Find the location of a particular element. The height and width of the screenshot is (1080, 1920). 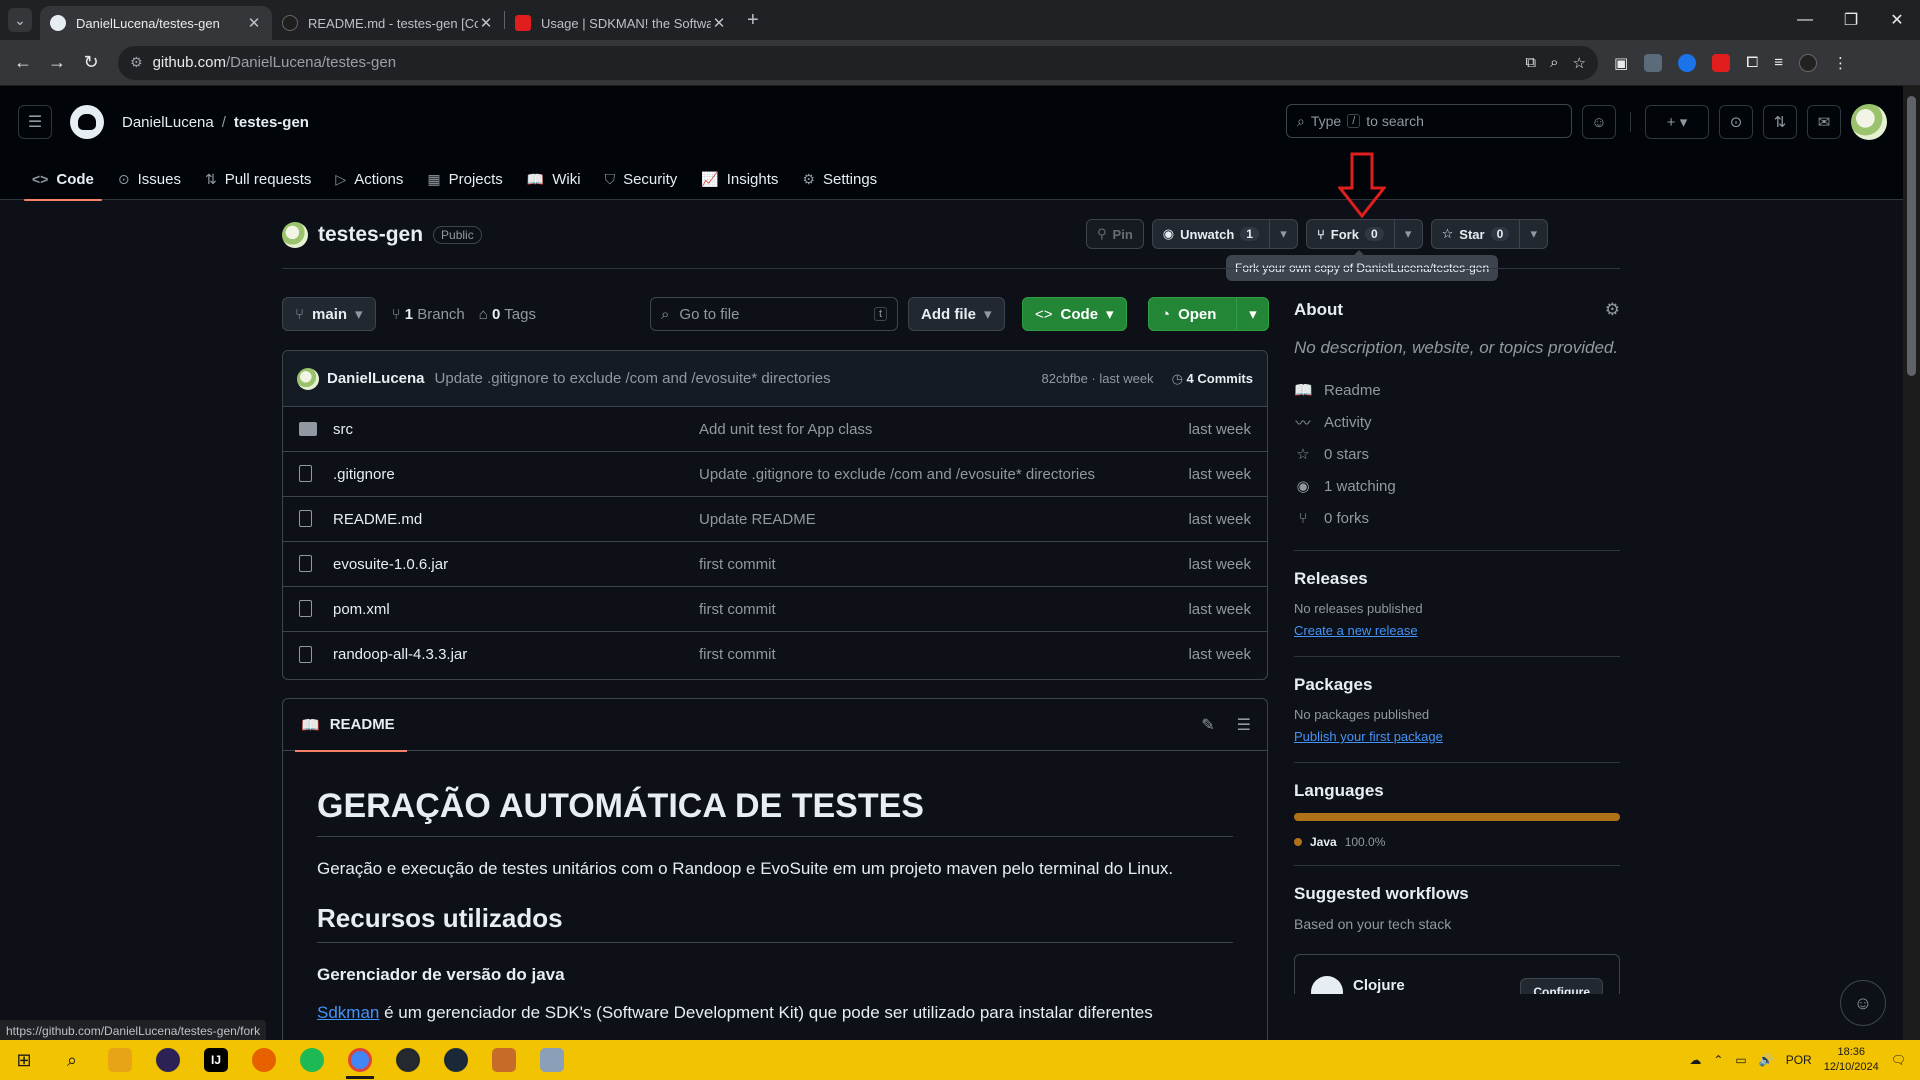

tab-projects: ▦ Projects is located at coordinates (464, 179).